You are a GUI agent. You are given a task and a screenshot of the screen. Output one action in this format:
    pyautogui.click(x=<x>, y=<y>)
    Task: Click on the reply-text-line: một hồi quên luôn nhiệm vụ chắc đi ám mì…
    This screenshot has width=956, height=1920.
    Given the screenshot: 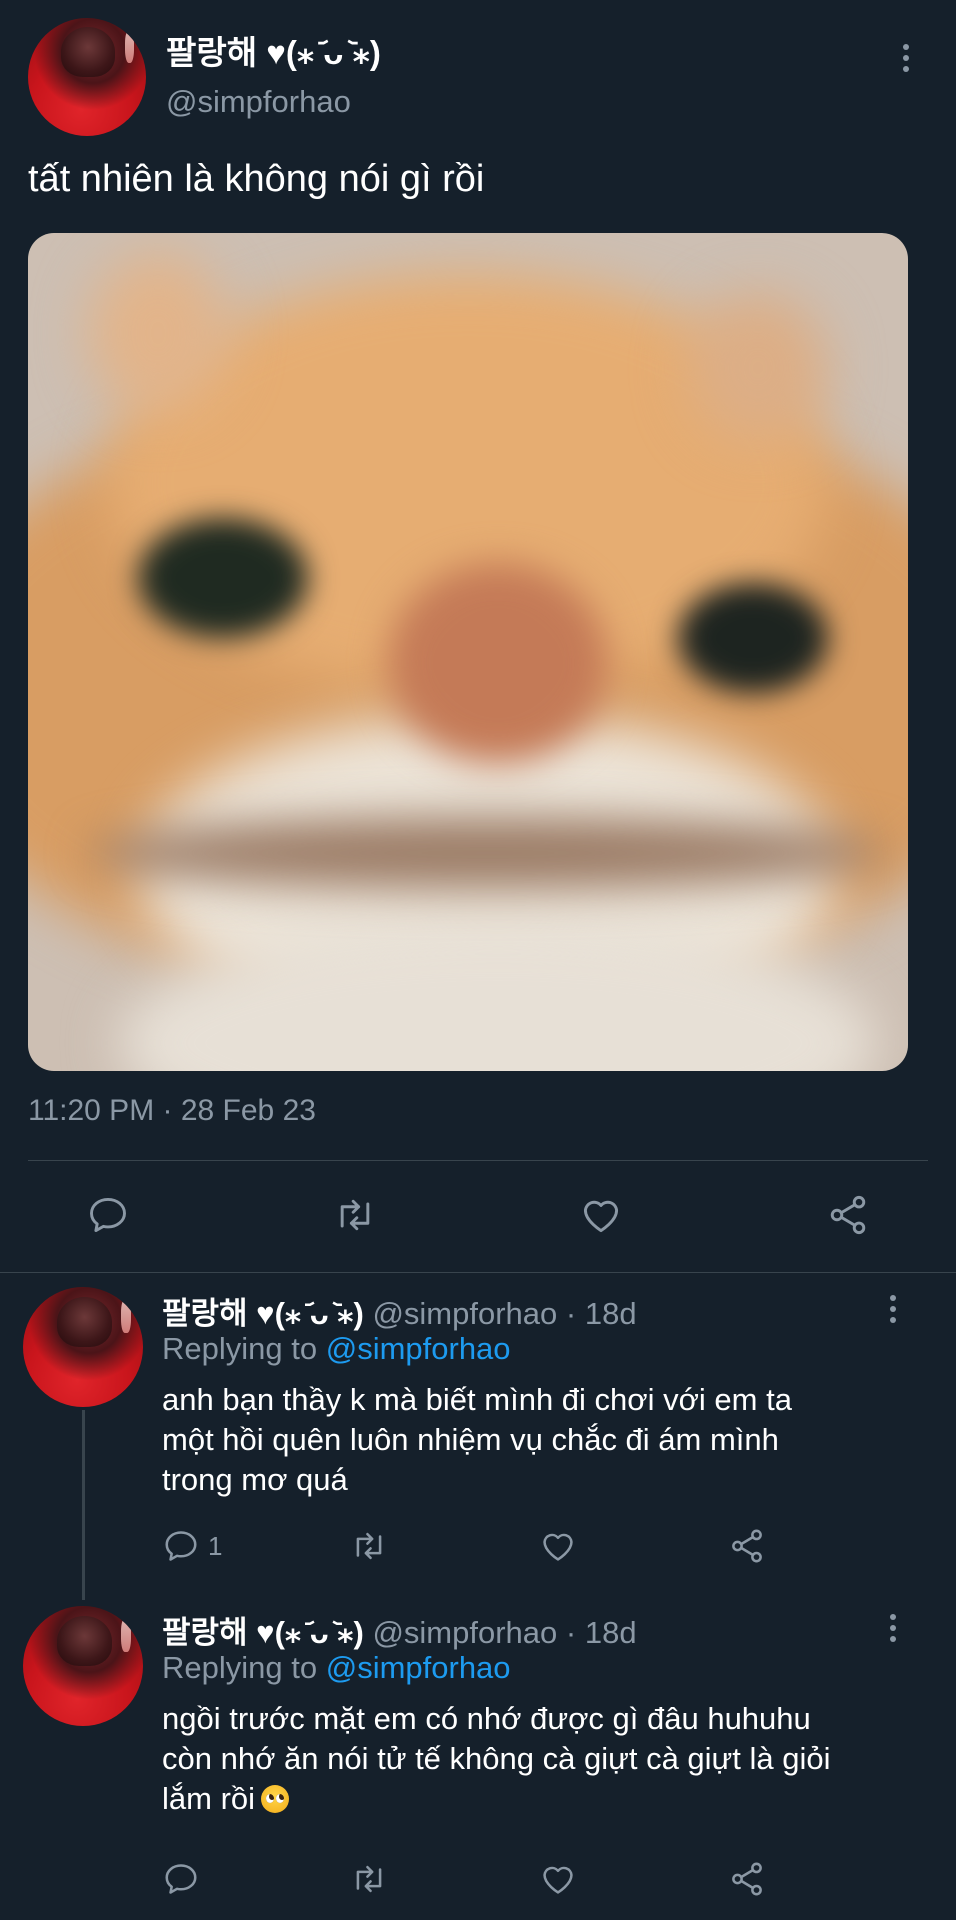 What is the action you would take?
    pyautogui.click(x=470, y=1439)
    